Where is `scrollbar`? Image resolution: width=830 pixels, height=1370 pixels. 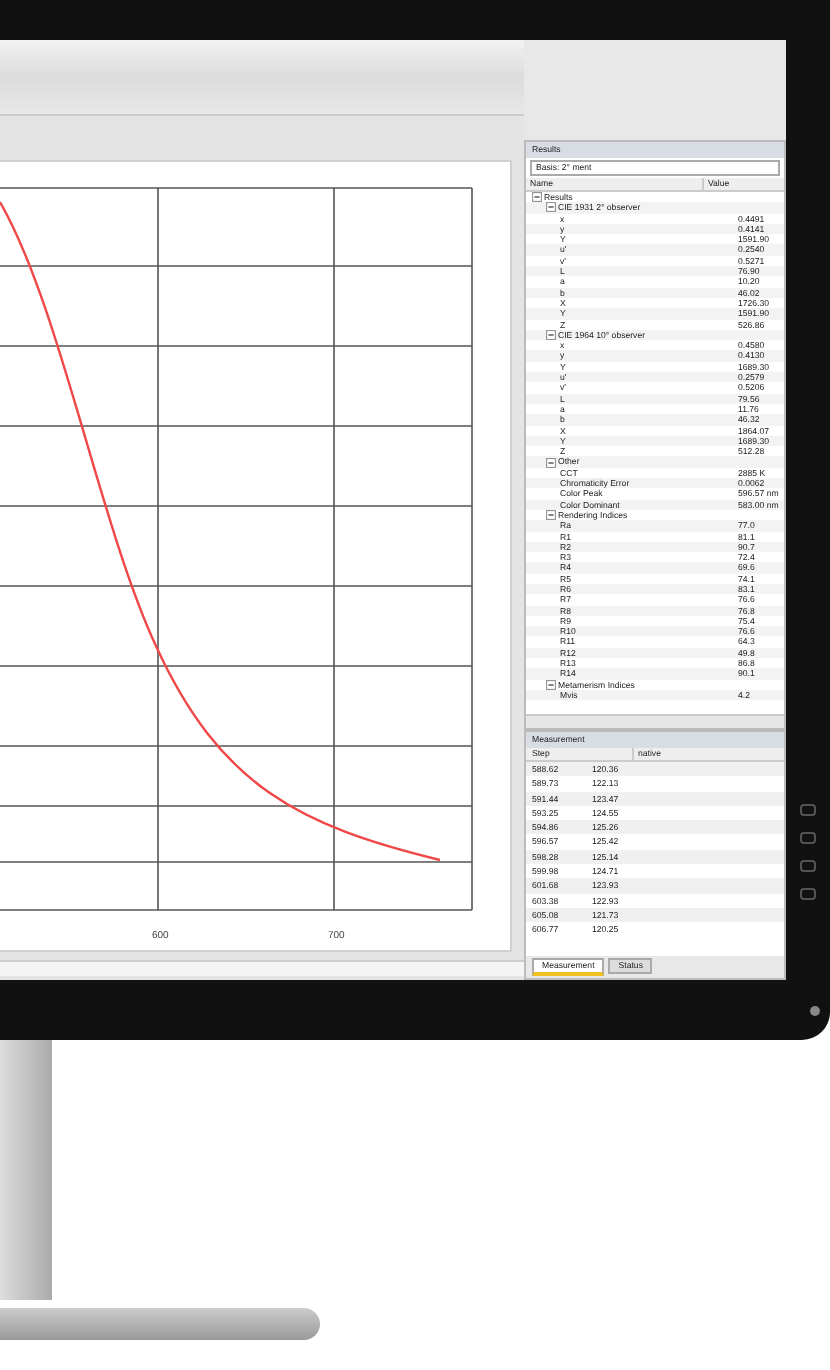 scrollbar is located at coordinates (655, 721).